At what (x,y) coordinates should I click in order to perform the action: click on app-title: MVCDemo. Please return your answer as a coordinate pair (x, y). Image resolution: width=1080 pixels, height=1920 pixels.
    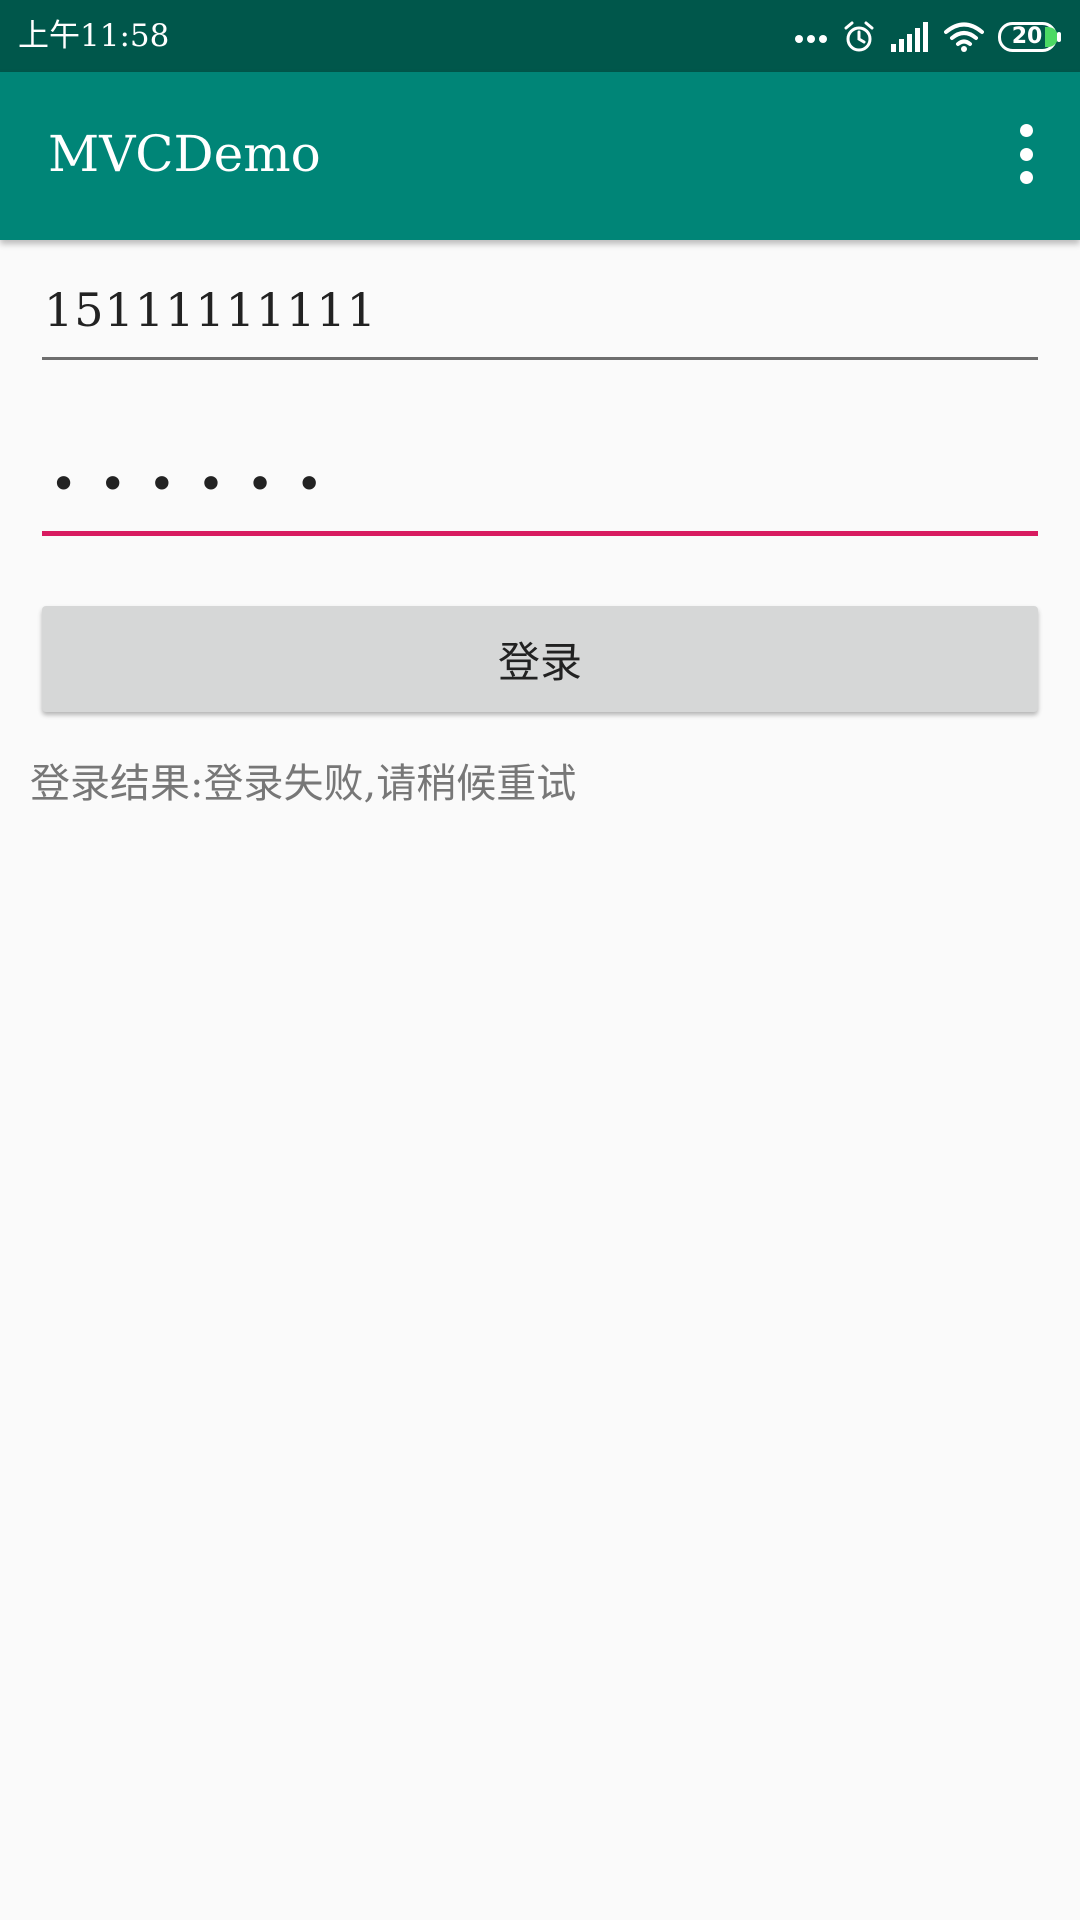
    Looking at the image, I should click on (184, 154).